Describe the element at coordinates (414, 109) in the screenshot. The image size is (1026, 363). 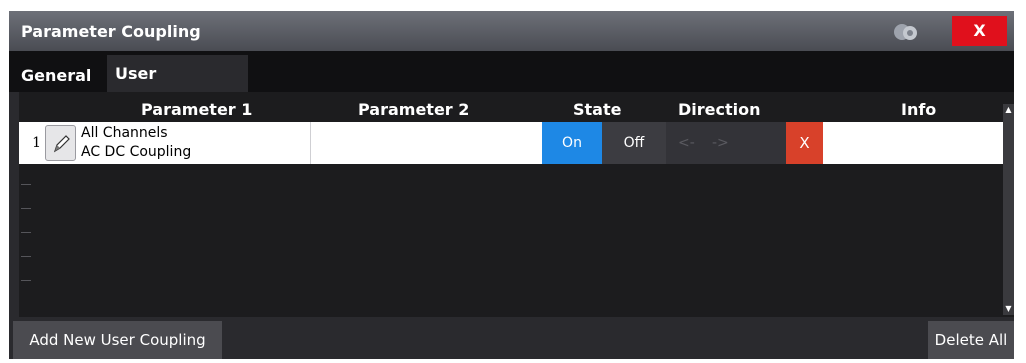
I see `column-header-parameter-2: Parameter 2` at that location.